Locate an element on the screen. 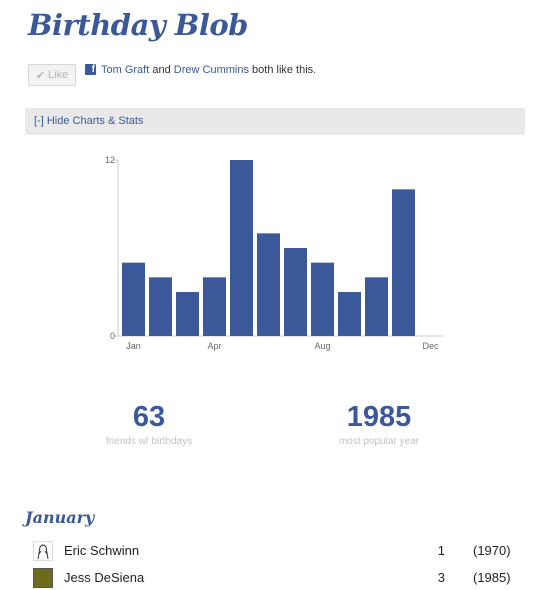 The height and width of the screenshot is (590, 548). bar-may is located at coordinates (241, 248).